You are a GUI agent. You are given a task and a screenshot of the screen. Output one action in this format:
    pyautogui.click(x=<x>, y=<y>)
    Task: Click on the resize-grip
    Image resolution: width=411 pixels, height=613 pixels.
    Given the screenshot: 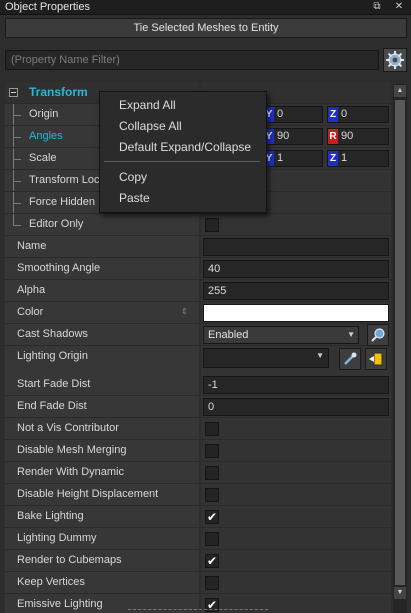 What is the action you would take?
    pyautogui.click(x=198, y=610)
    